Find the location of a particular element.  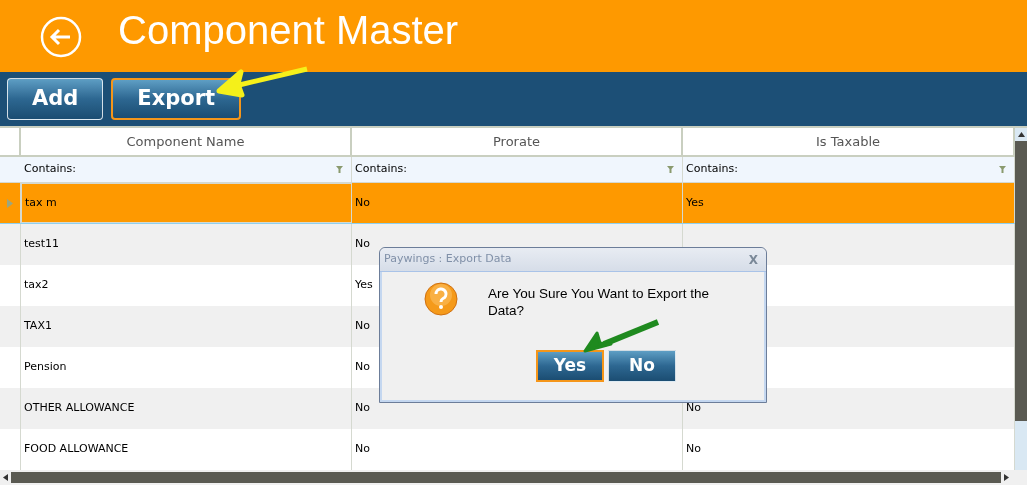

page-title: Component Master is located at coordinates (288, 30).